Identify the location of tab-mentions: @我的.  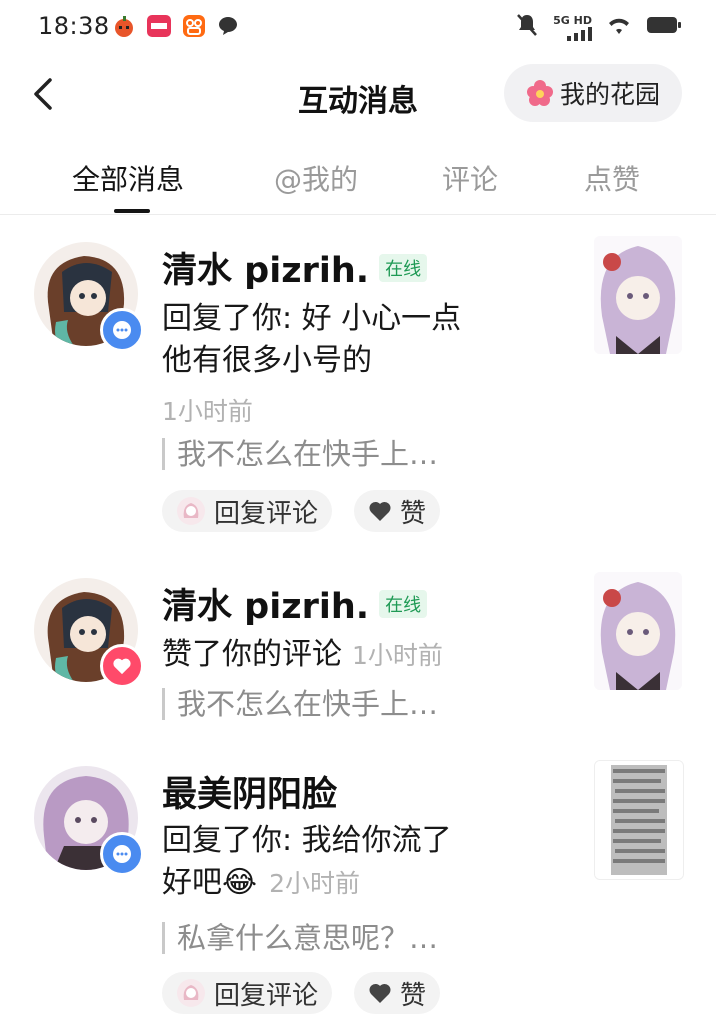
(316, 178).